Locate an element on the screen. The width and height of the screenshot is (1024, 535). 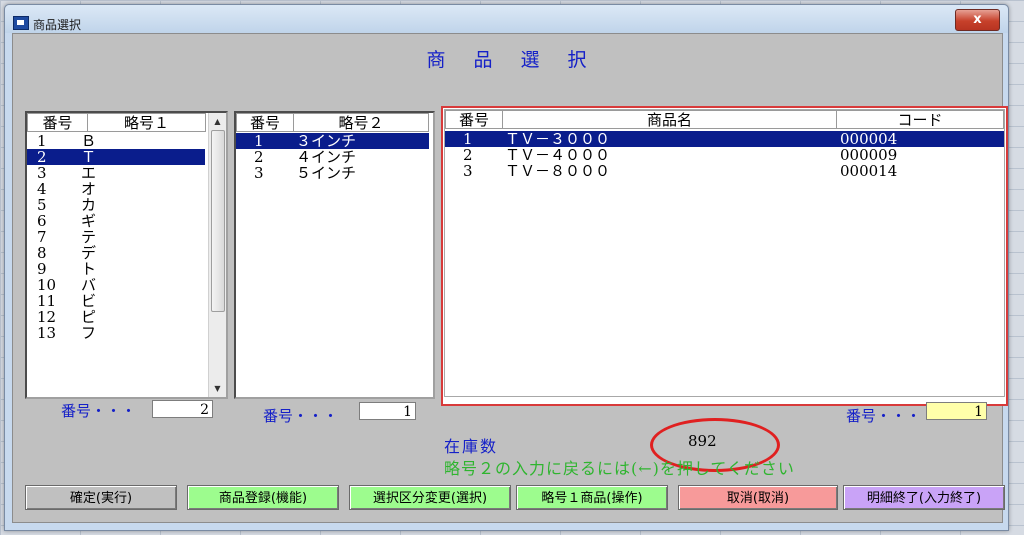
list-item: 2 ＴＶ－４０００ 000009 is located at coordinates (724, 155).